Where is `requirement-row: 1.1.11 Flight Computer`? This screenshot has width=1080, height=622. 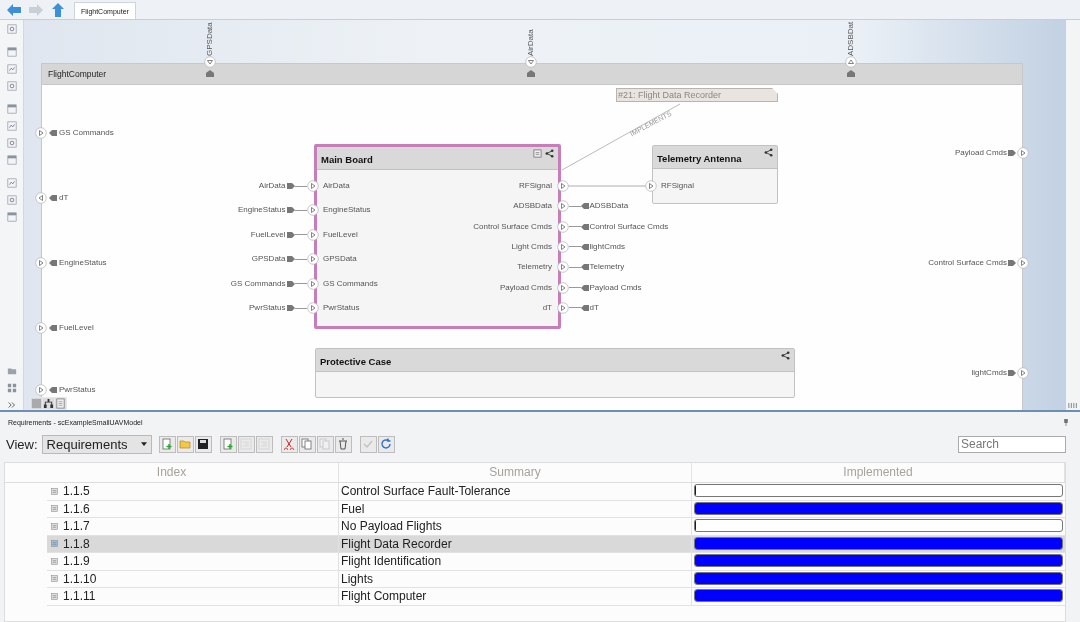 requirement-row: 1.1.11 Flight Computer is located at coordinates (556, 597).